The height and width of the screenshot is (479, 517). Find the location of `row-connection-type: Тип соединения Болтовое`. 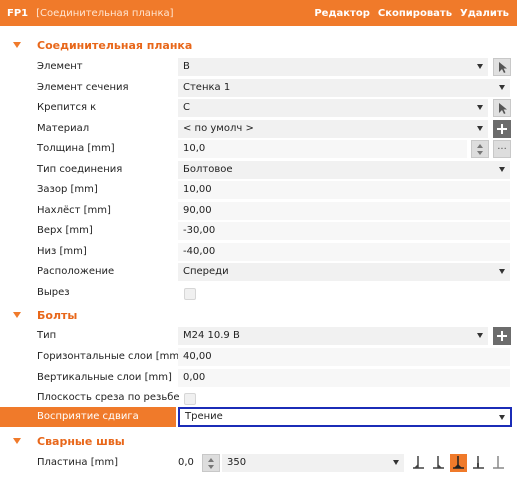

row-connection-type: Тип соединения Болтовое is located at coordinates (258, 170).